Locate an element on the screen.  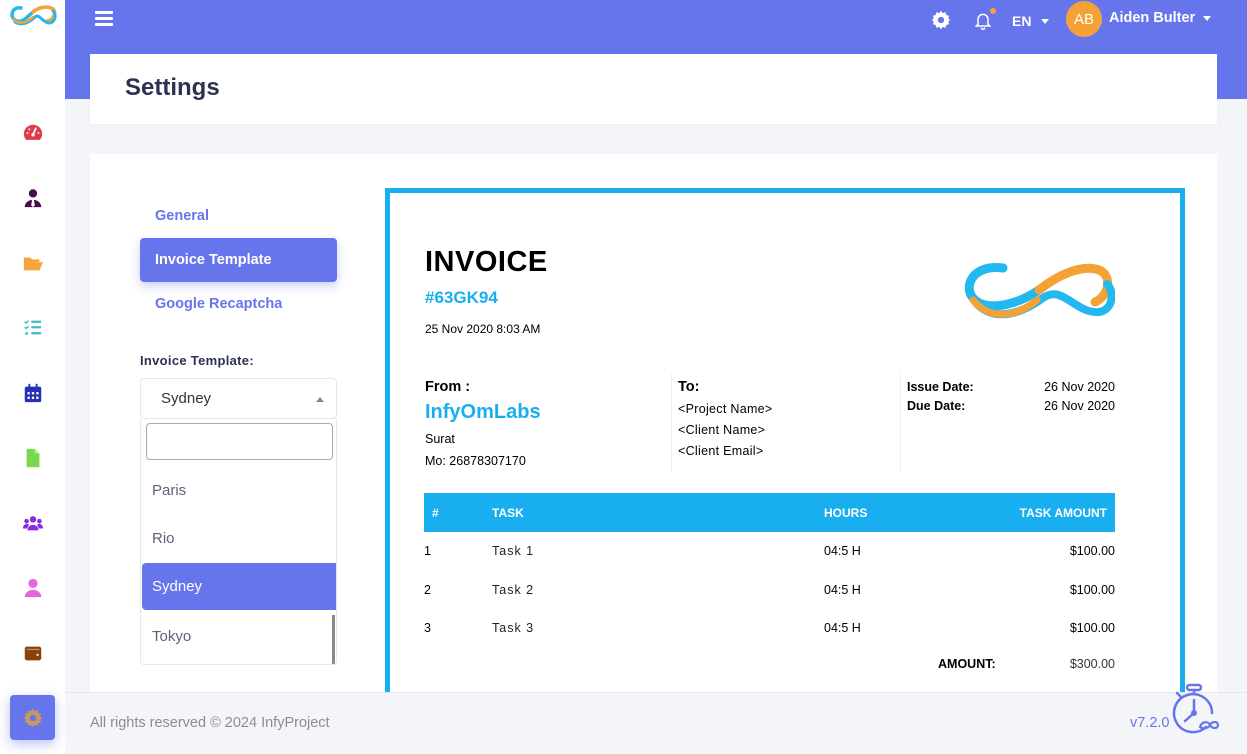
invoice-datetime: 25 Nov 2020 8:03 AM is located at coordinates (483, 329).